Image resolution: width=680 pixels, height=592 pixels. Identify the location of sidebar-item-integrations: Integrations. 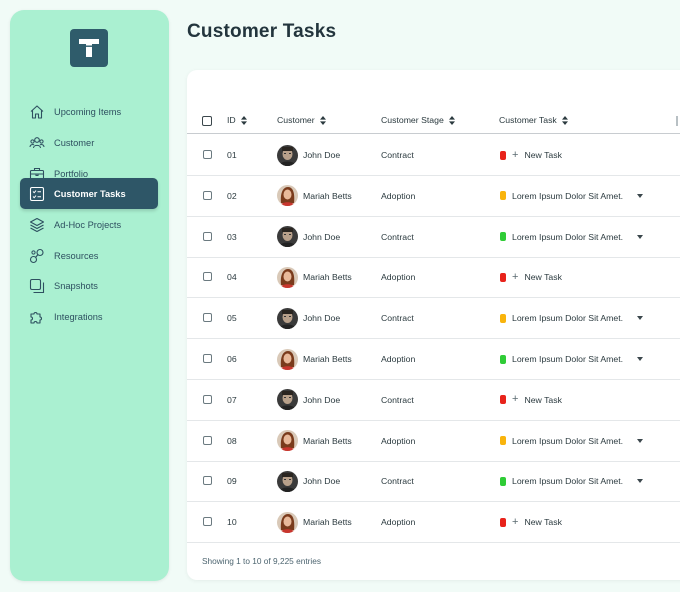
(89, 316).